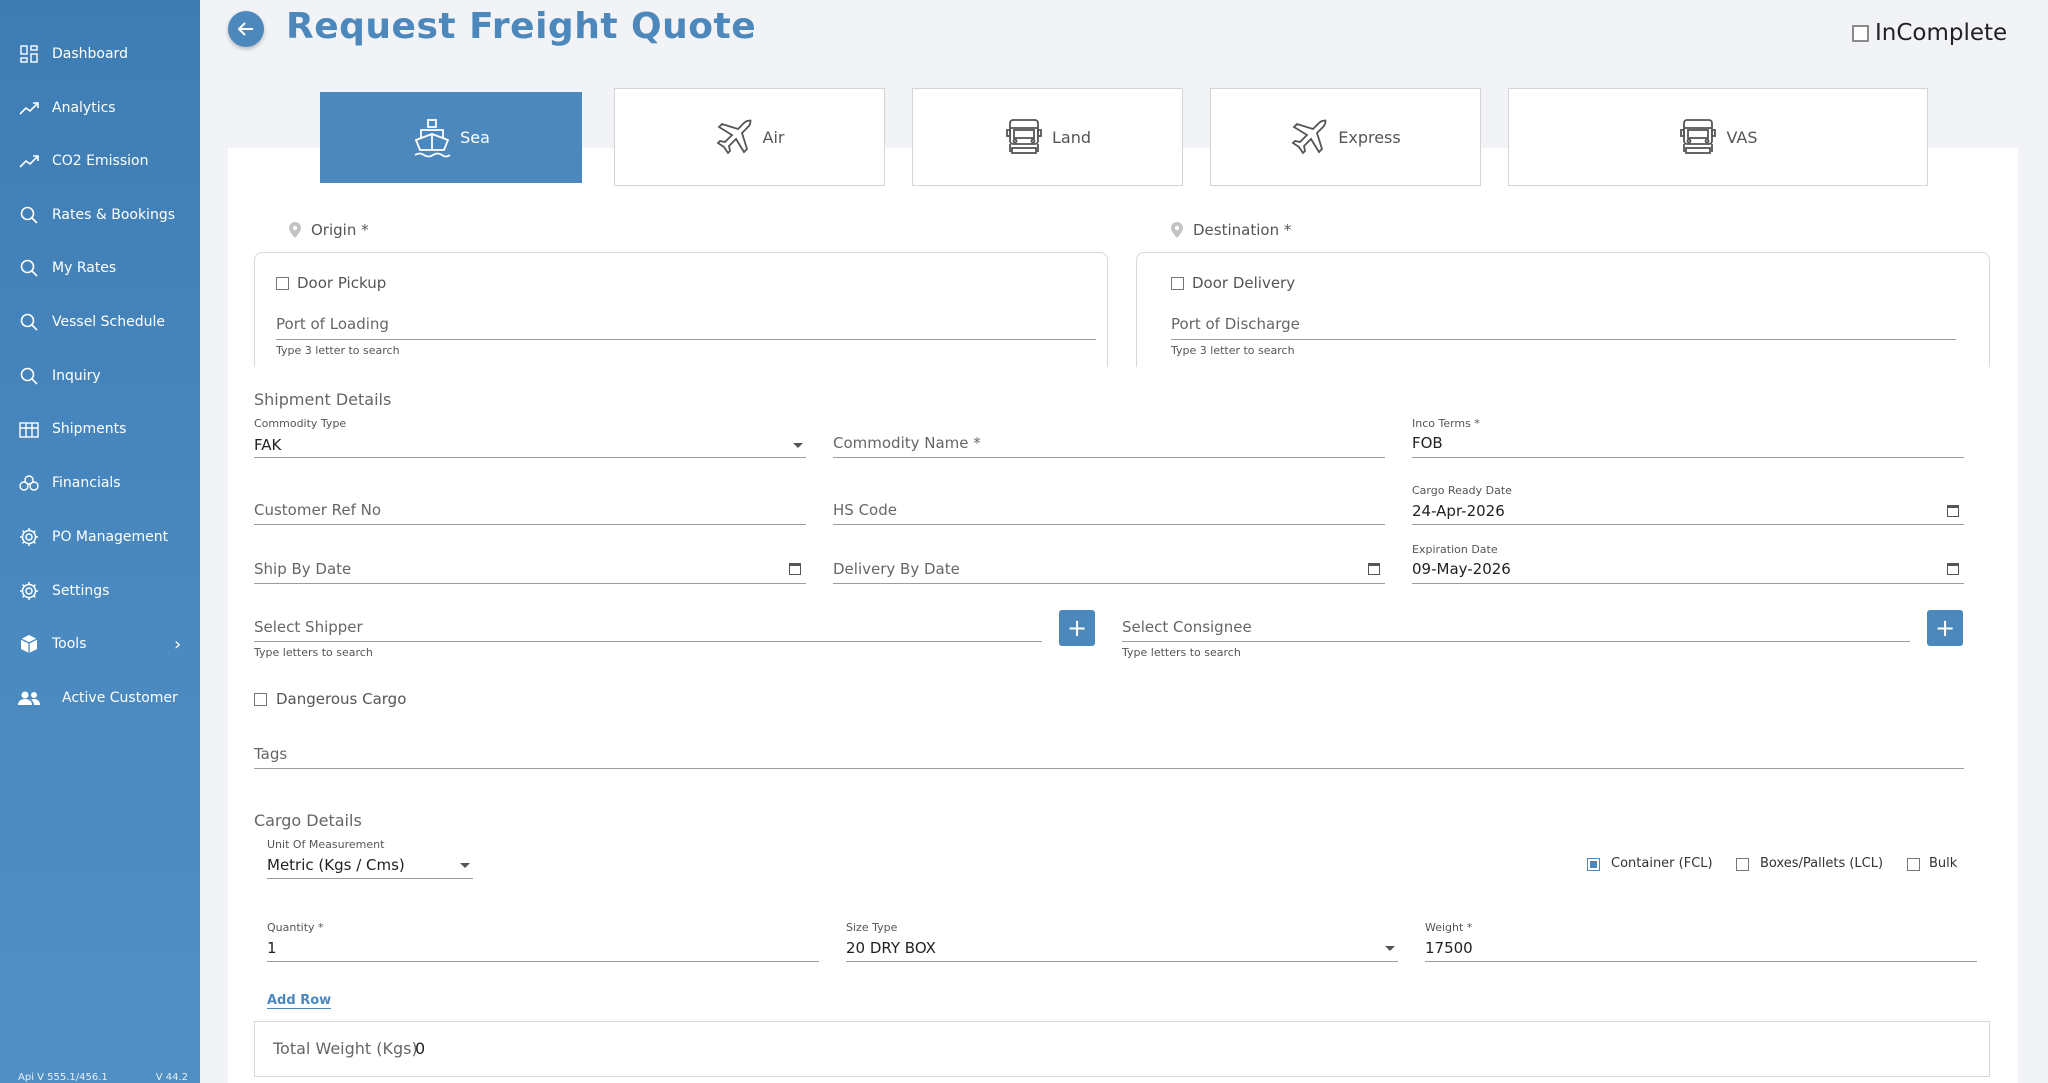 This screenshot has width=2048, height=1083. What do you see at coordinates (103, 644) in the screenshot?
I see `sidebar-item-tools: Tools ›` at bounding box center [103, 644].